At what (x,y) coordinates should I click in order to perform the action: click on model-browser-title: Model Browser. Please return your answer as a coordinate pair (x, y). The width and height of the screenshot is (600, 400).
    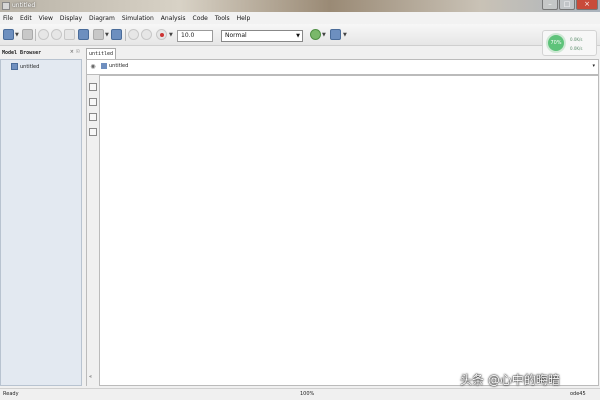
    Looking at the image, I should click on (22, 53).